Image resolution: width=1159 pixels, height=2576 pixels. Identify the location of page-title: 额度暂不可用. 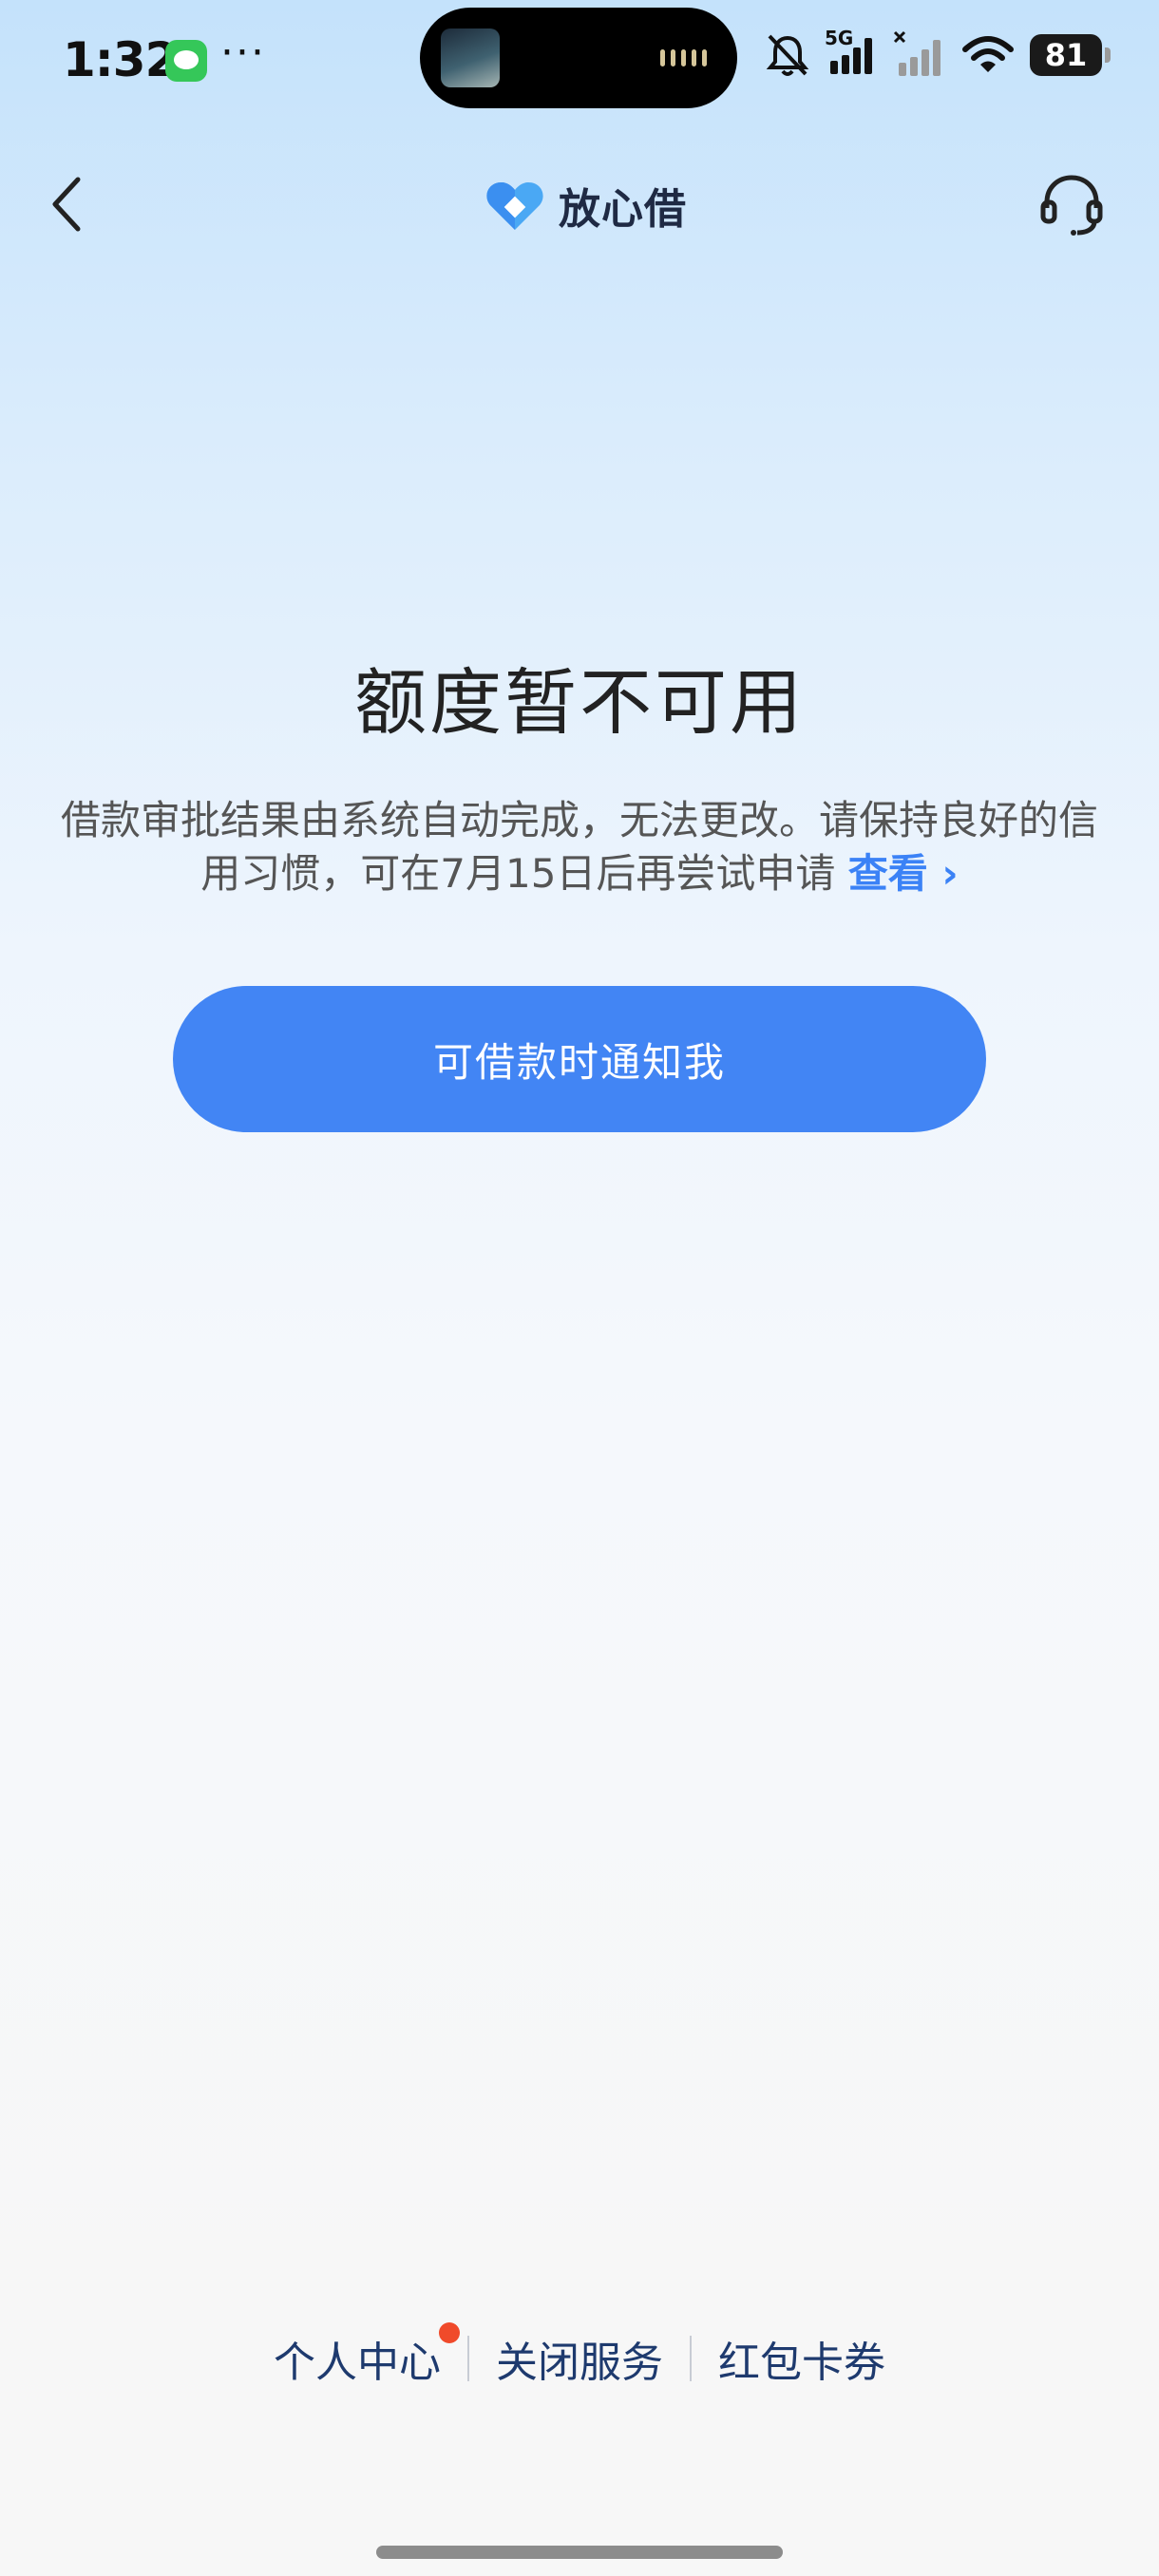
(579, 702).